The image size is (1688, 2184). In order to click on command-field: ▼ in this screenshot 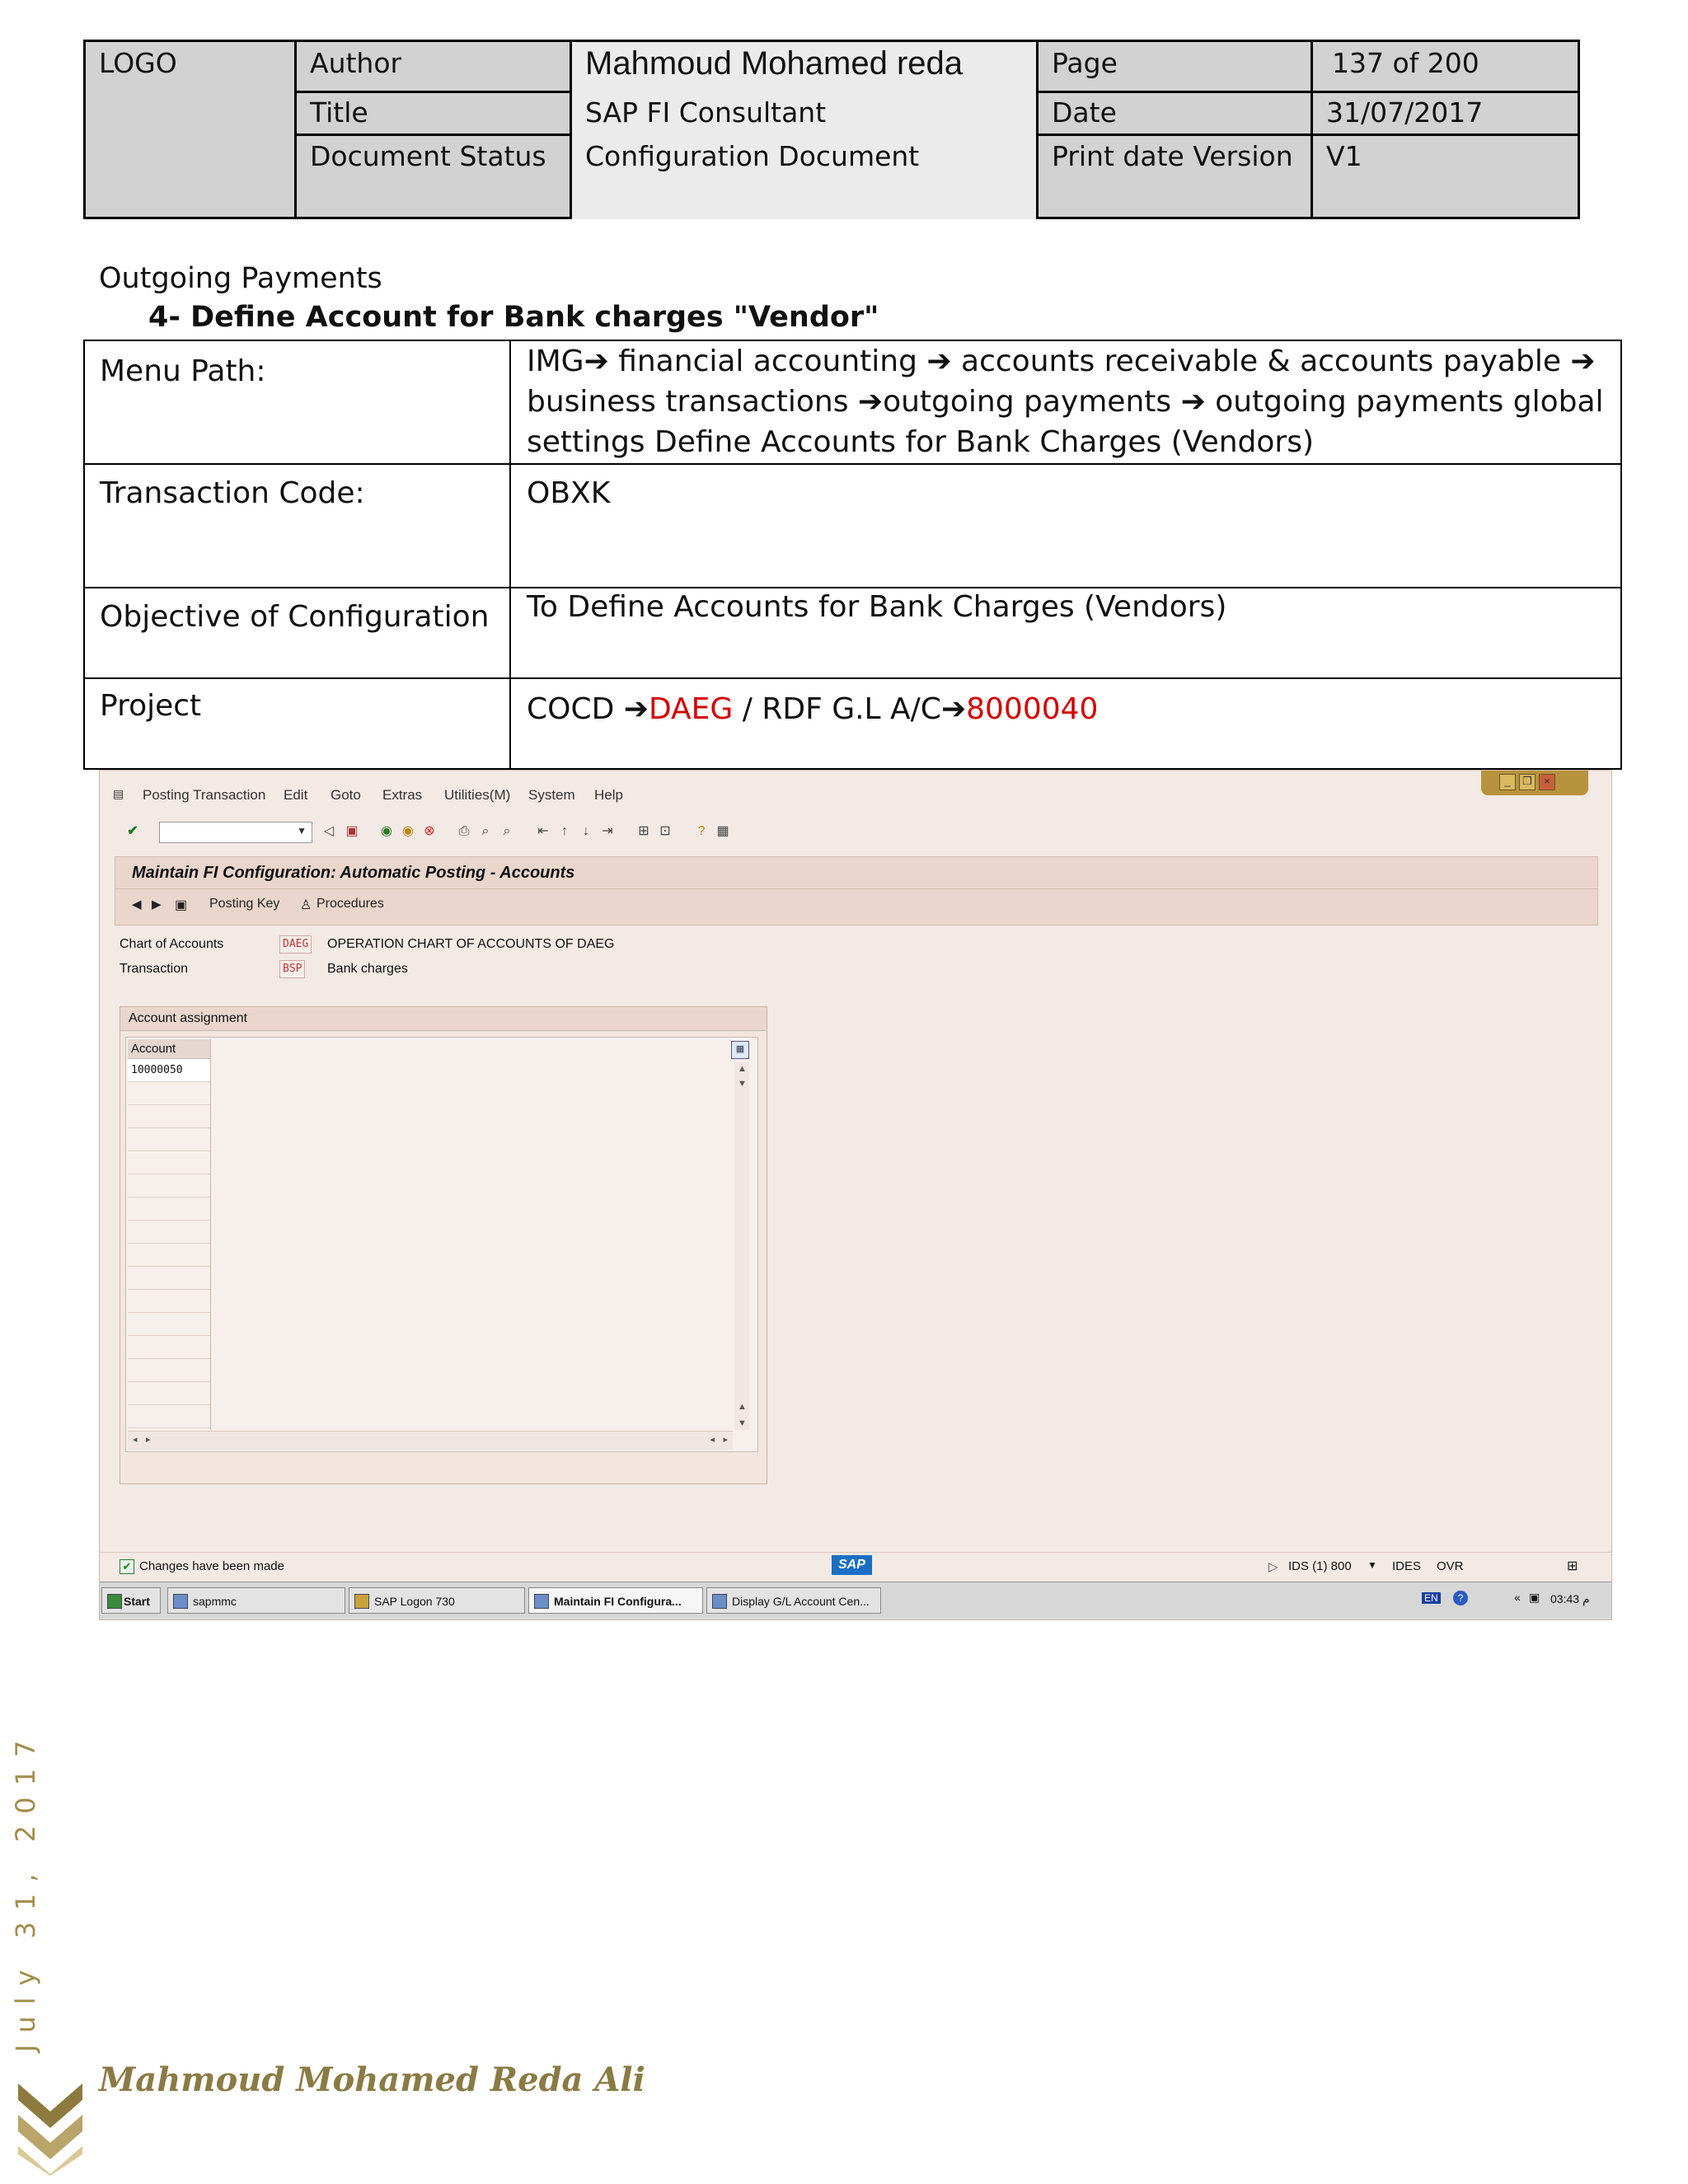, I will do `click(236, 832)`.